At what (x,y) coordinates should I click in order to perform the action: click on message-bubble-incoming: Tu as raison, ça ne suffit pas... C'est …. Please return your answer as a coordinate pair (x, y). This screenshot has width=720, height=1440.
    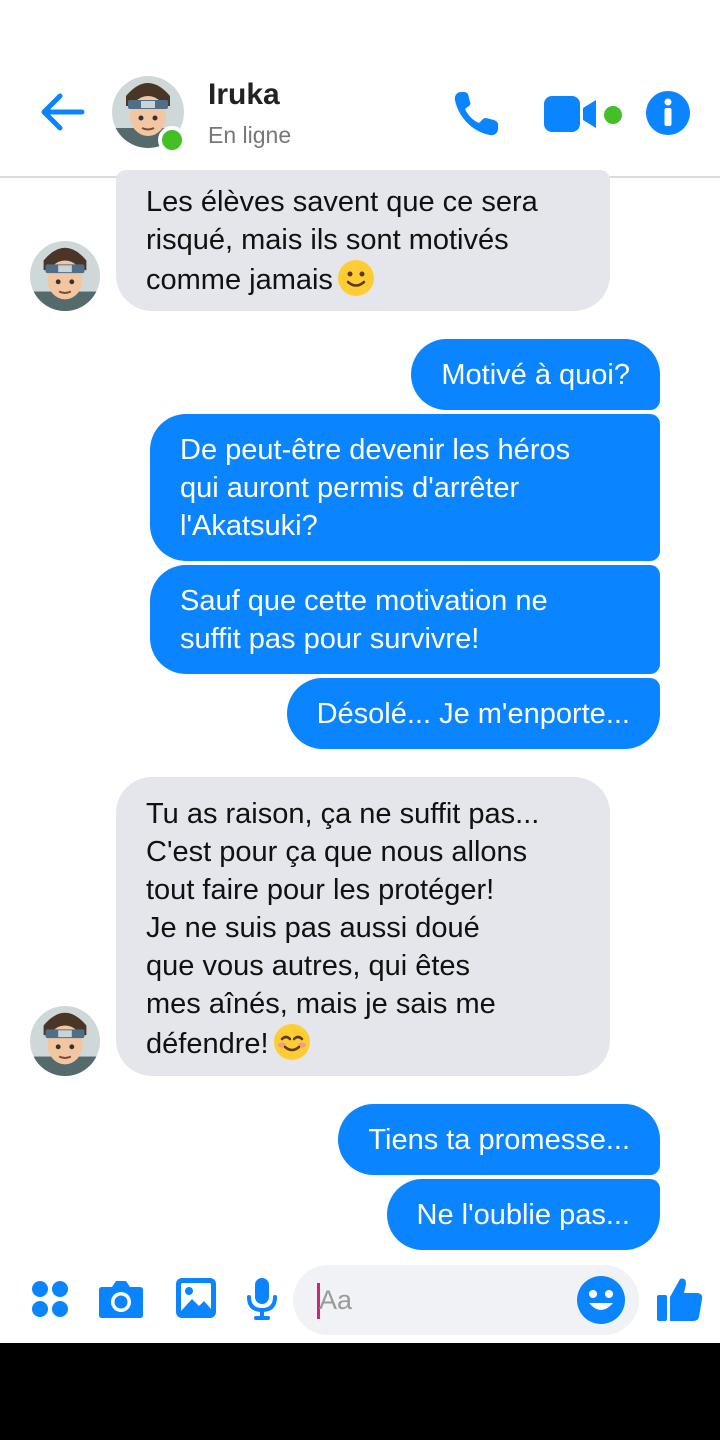
    Looking at the image, I should click on (363, 926).